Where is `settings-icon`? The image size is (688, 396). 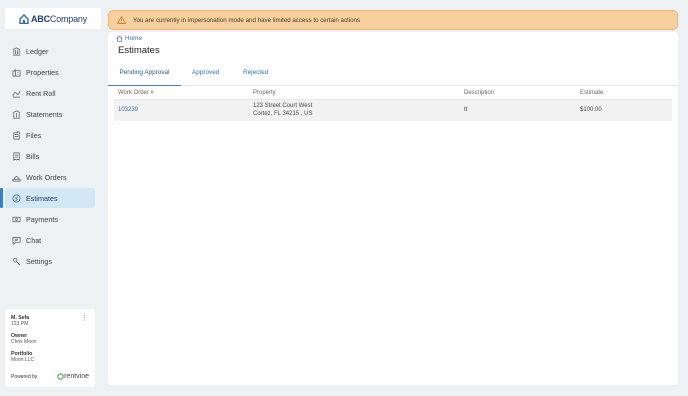
settings-icon is located at coordinates (16, 261).